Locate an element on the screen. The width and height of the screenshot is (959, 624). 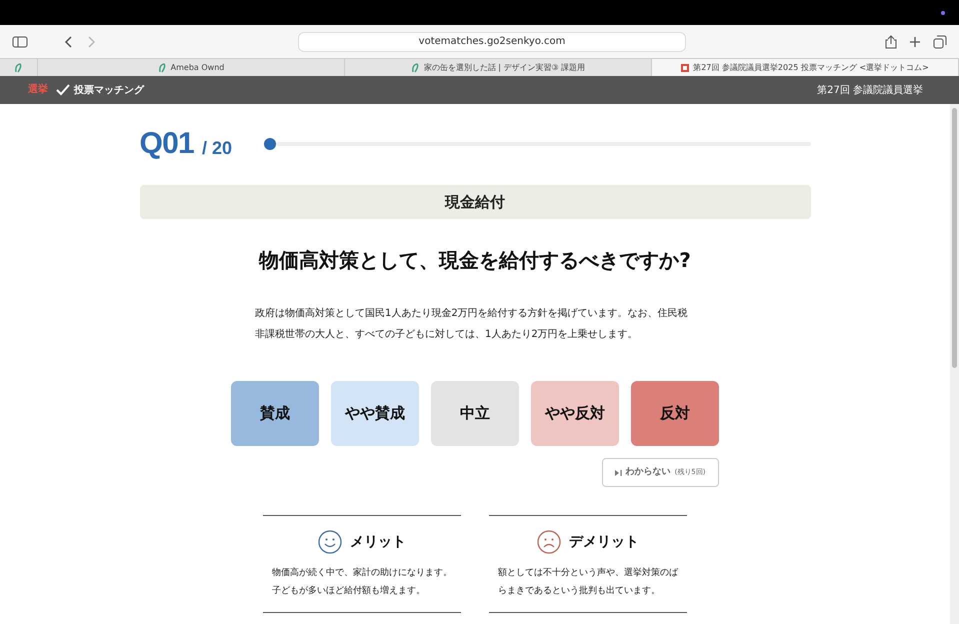
check-icon is located at coordinates (63, 90).